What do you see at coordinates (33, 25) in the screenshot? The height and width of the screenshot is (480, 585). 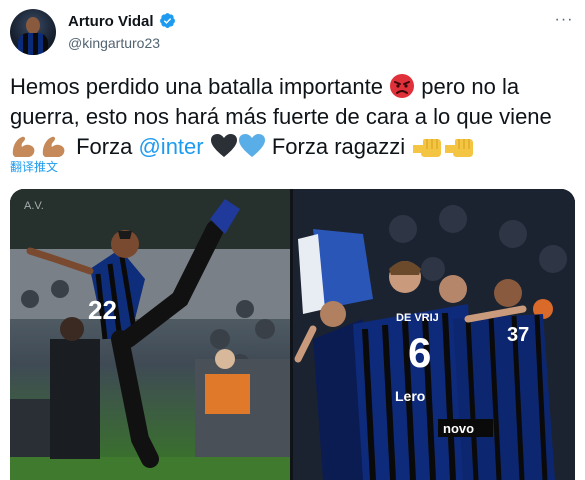 I see `avatar-head` at bounding box center [33, 25].